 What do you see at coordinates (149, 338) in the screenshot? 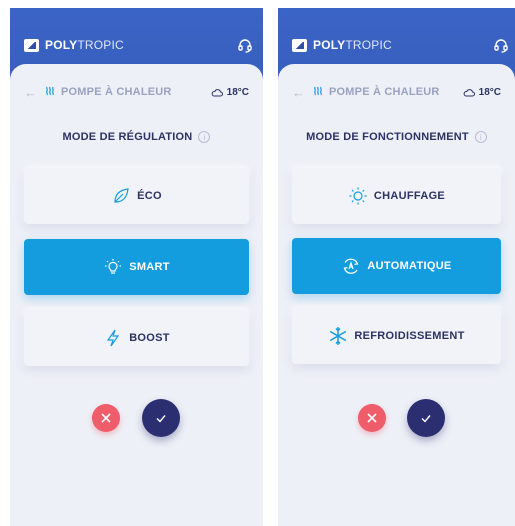
I see `option-label: BOOST` at bounding box center [149, 338].